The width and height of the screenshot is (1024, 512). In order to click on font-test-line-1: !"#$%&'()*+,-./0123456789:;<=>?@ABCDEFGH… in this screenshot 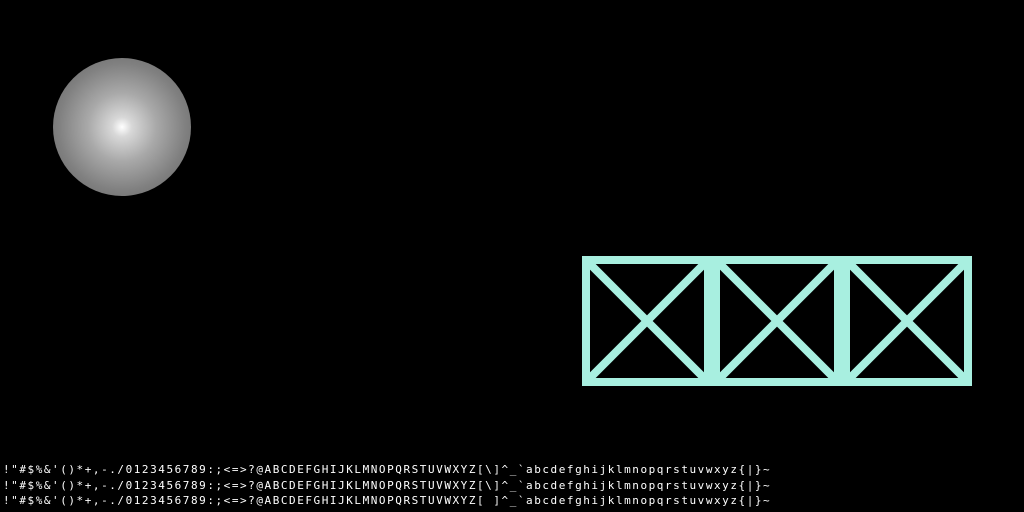, I will do `click(387, 469)`.